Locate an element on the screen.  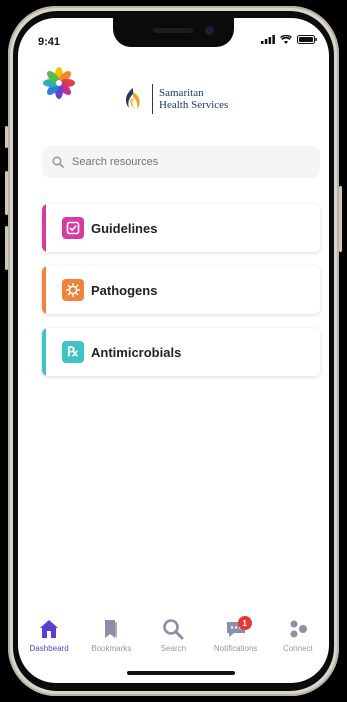
card-label: Antimicrobials is located at coordinates (136, 352).